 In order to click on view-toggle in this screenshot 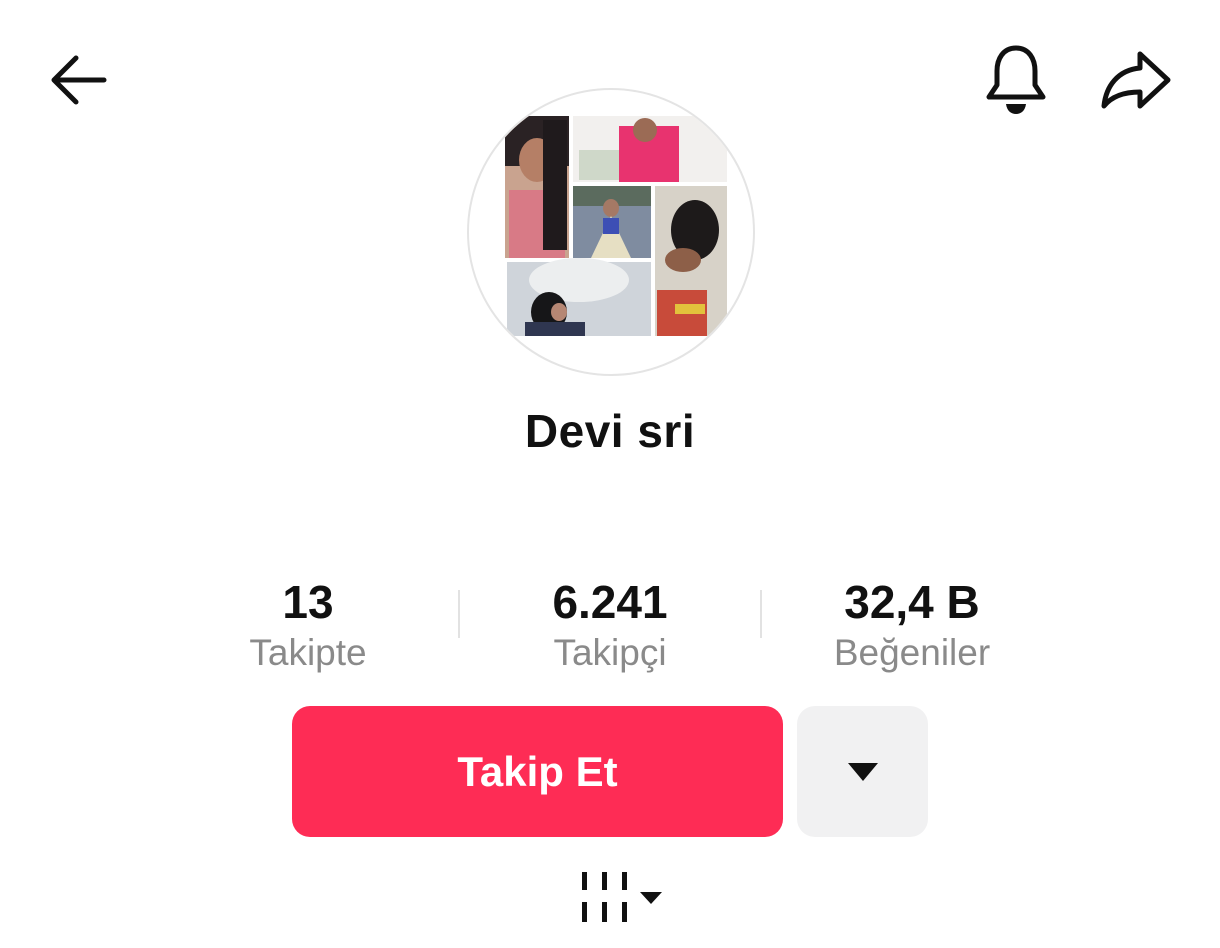, I will do `click(624, 898)`.